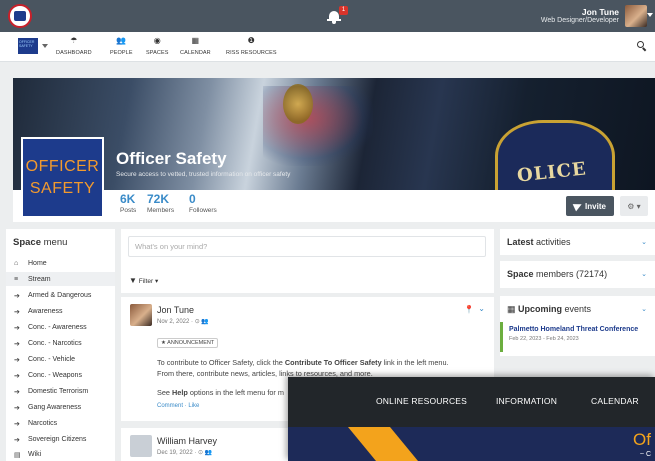 The height and width of the screenshot is (461, 655). I want to click on post-author: Jon Tune, so click(175, 310).